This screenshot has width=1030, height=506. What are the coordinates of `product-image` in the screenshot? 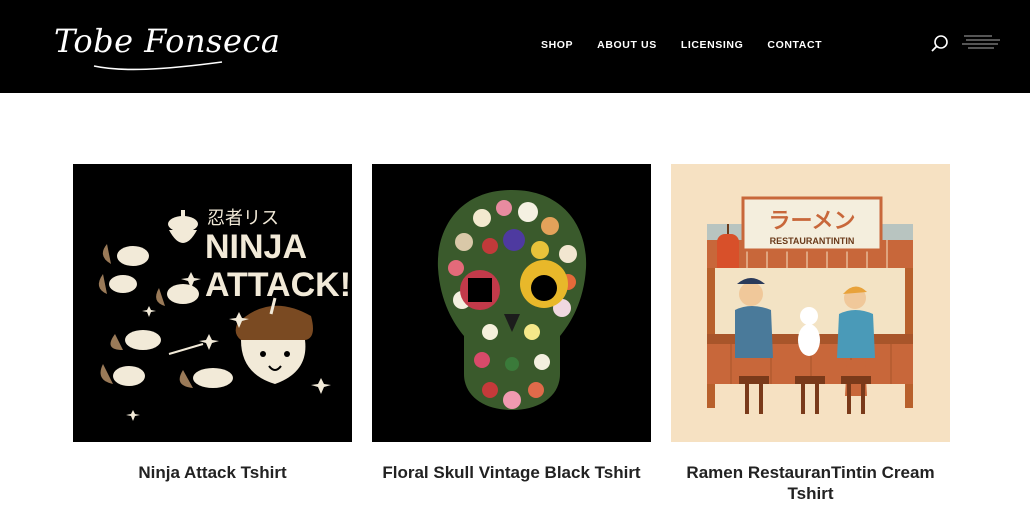 It's located at (511, 303).